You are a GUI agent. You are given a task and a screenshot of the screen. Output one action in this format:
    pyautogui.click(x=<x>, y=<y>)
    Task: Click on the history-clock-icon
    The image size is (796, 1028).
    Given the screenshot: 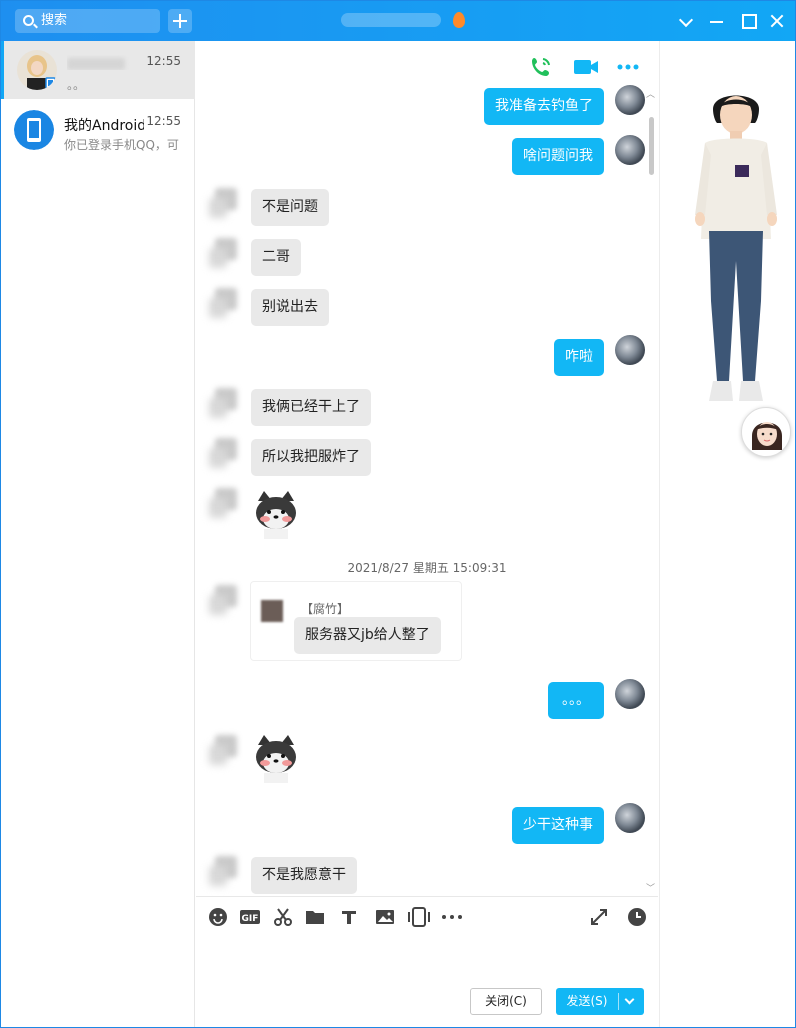 What is the action you would take?
    pyautogui.click(x=637, y=917)
    